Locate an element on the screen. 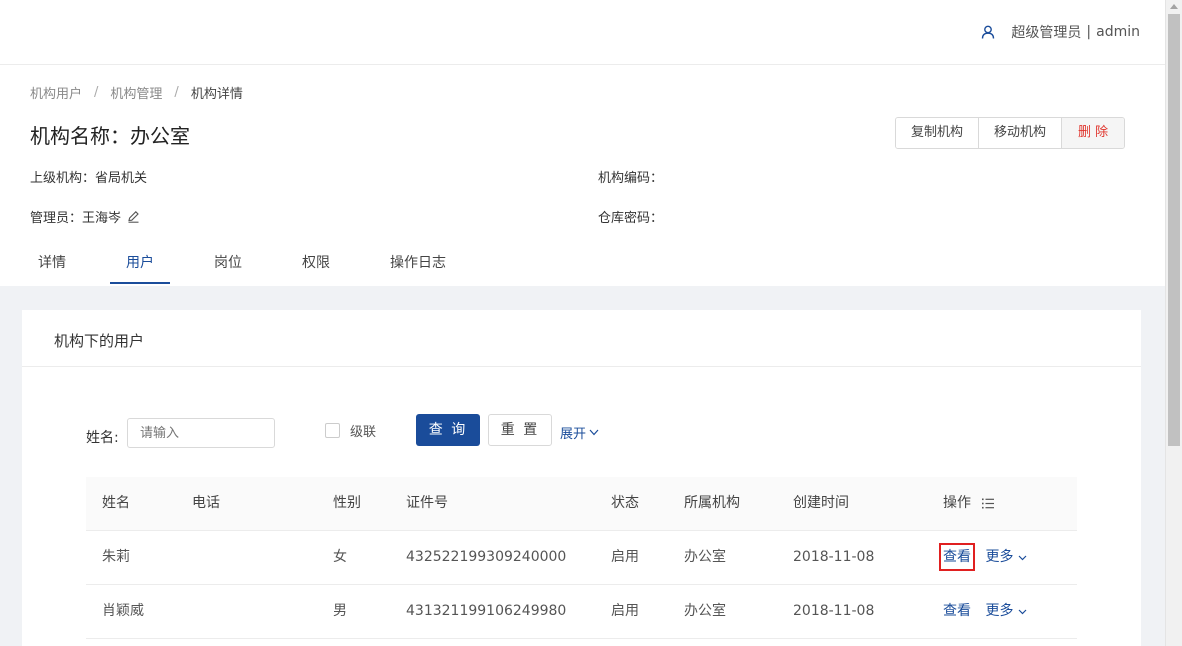  column-header-actions: 操作 is located at coordinates (957, 503).